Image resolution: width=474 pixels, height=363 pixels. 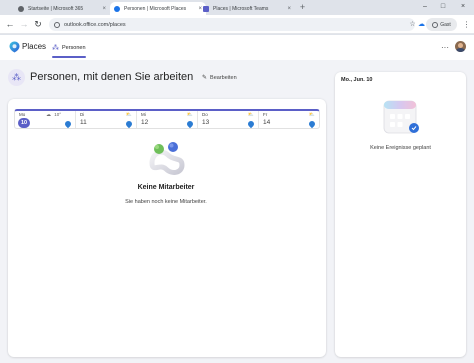 What do you see at coordinates (228, 120) in the screenshot?
I see `day-cell-thursday: Do 13 ⛅` at bounding box center [228, 120].